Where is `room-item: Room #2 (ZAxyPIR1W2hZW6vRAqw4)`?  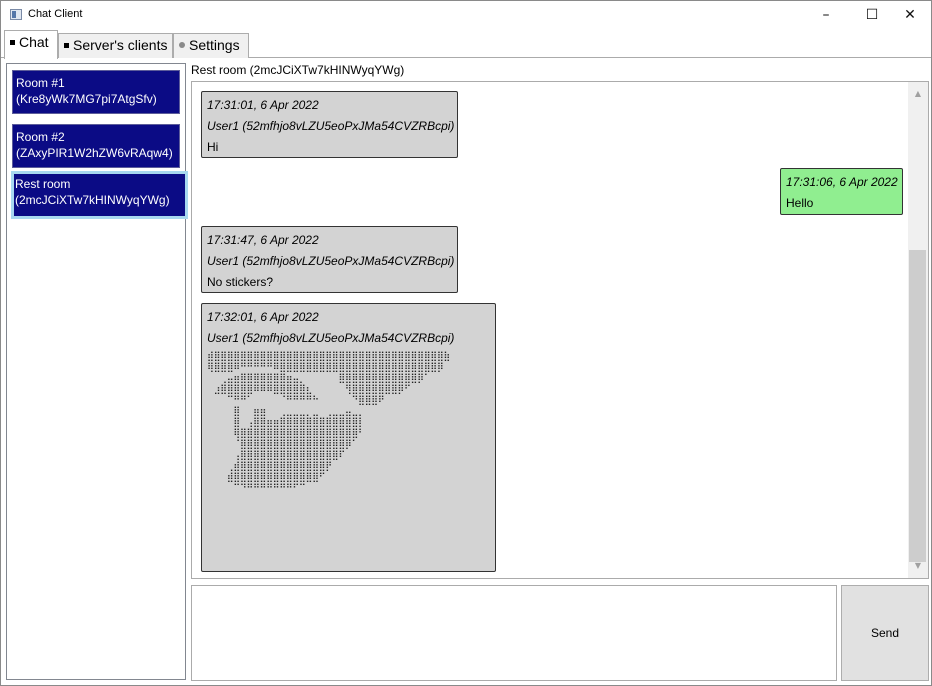 room-item: Room #2 (ZAxyPIR1W2hZW6vRAqw4) is located at coordinates (96, 146).